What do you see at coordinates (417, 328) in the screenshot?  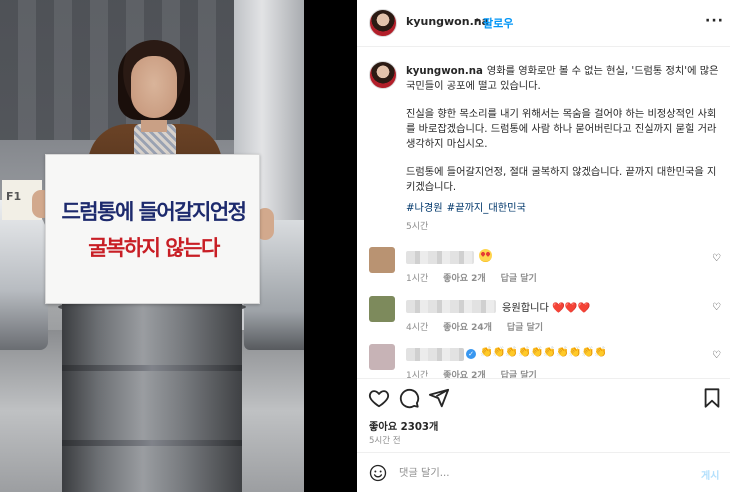 I see `comment-time: 4시간` at bounding box center [417, 328].